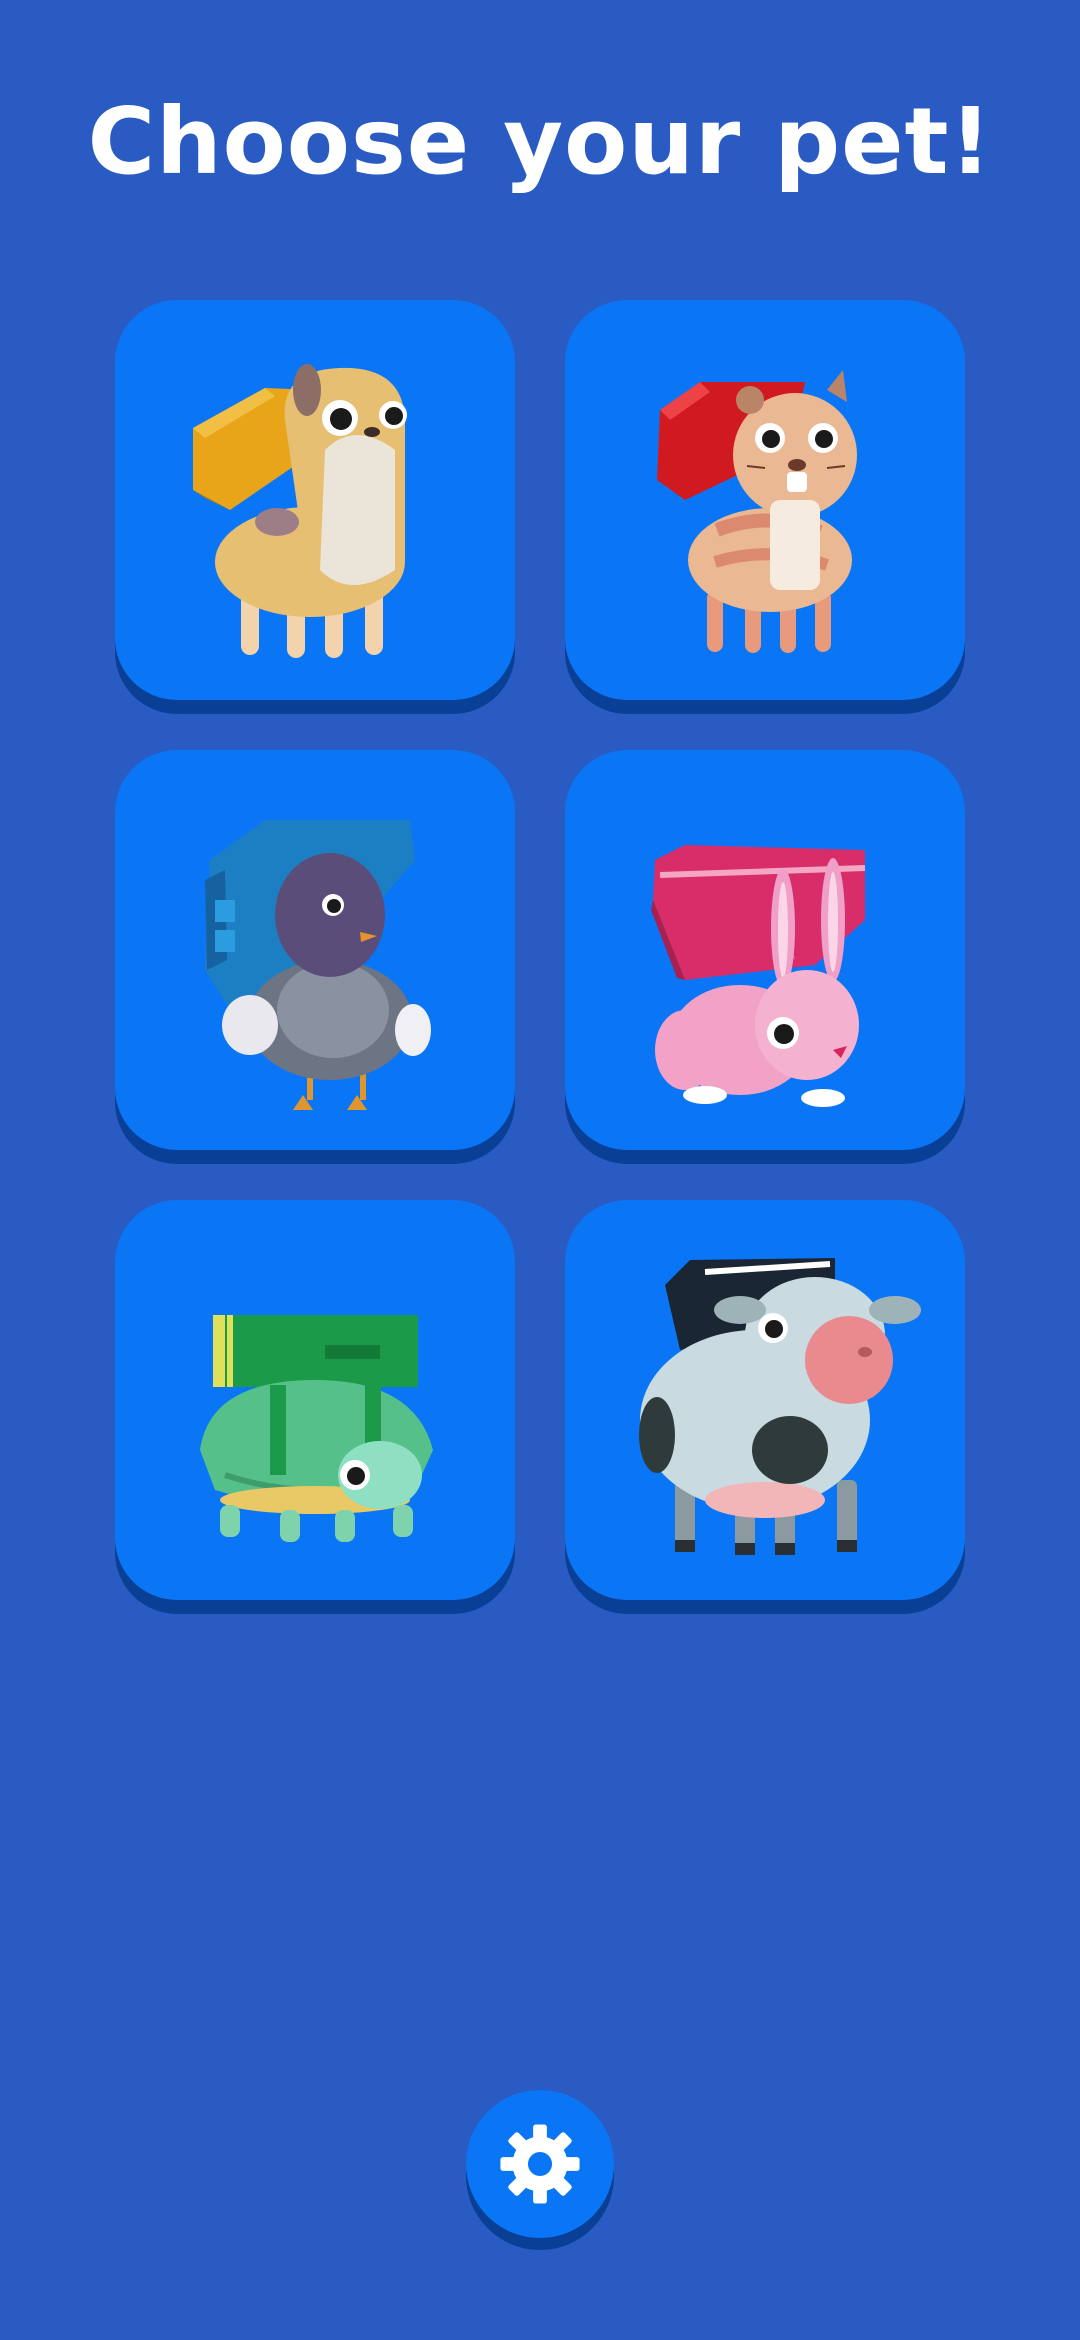 This screenshot has width=1080, height=2340. I want to click on hamster-icon, so click(757, 511).